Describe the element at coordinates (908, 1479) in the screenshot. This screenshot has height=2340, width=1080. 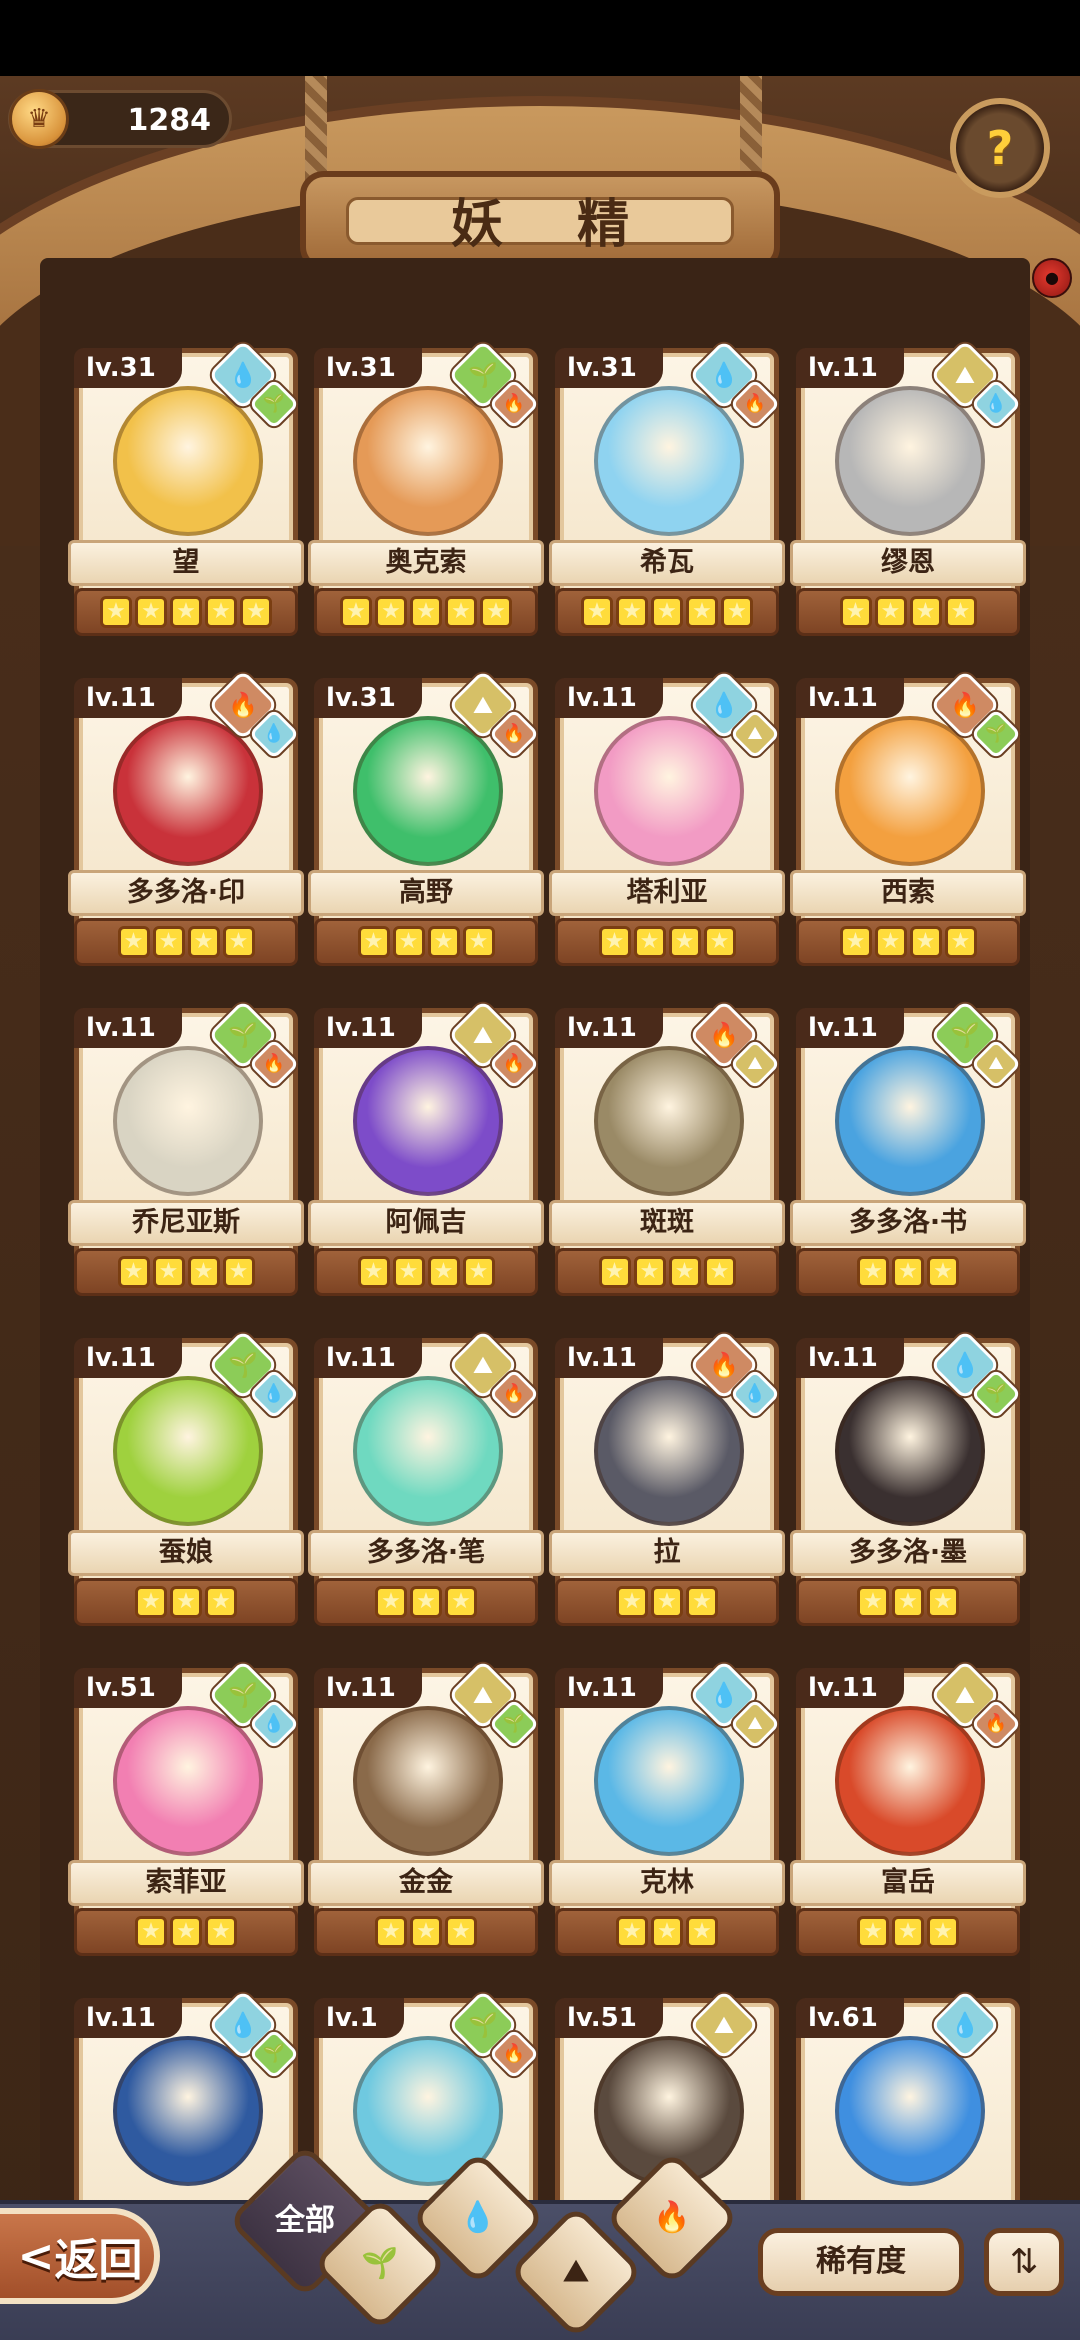
I see `fairy-card: lv.11 💧 🌱 多多洛·墨 ★ ★ ★` at that location.